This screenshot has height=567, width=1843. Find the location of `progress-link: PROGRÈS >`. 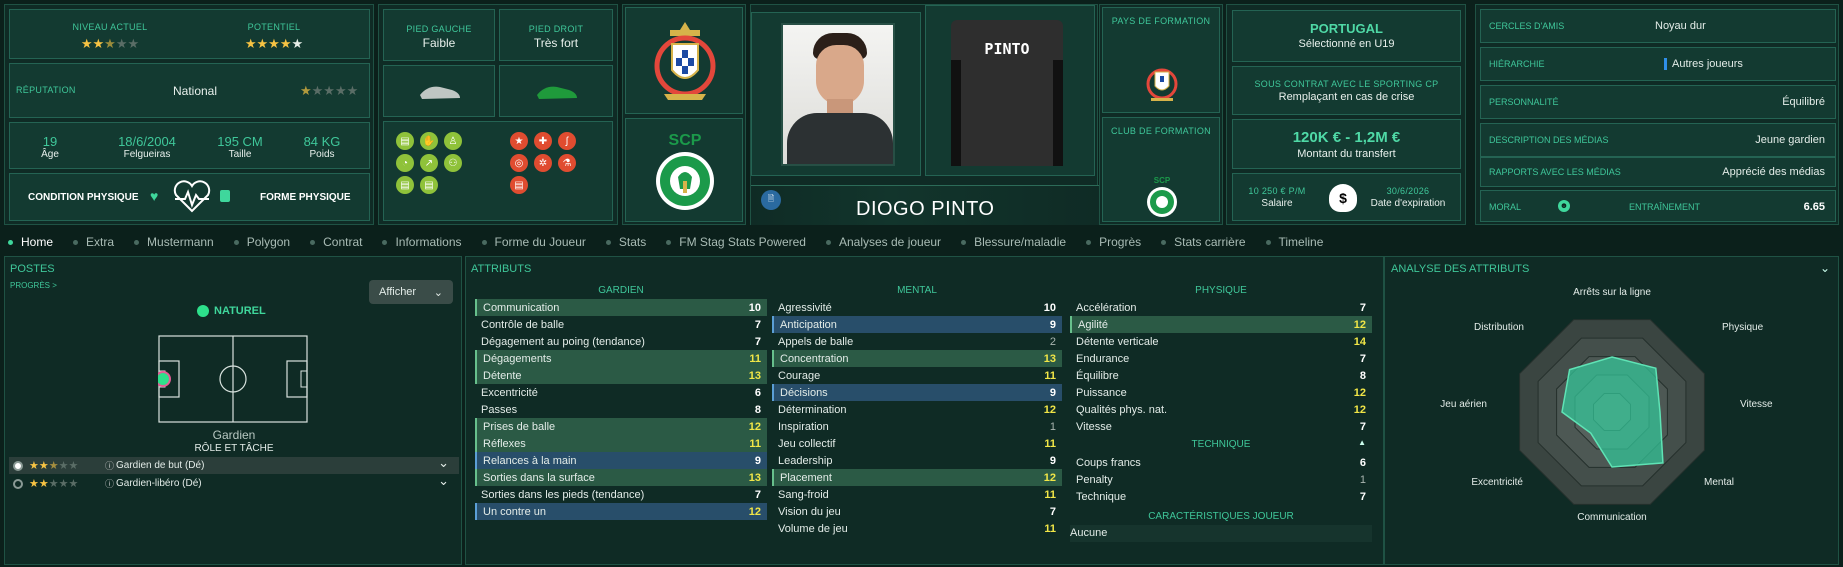

progress-link: PROGRÈS > is located at coordinates (33, 285).